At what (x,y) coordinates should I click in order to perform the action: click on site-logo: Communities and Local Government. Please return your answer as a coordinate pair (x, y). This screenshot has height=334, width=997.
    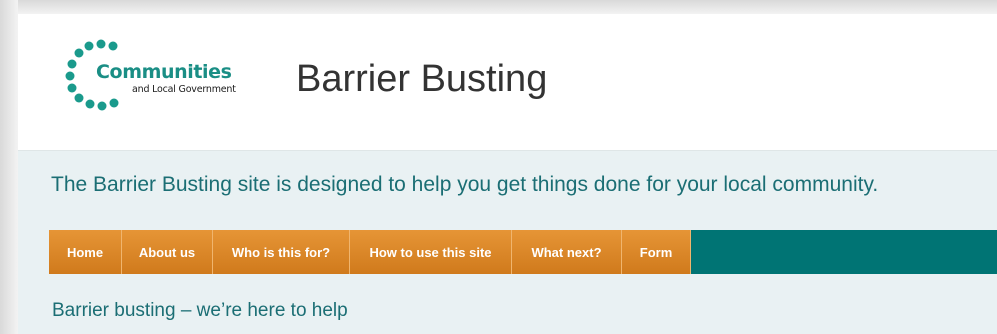
    Looking at the image, I should click on (162, 79).